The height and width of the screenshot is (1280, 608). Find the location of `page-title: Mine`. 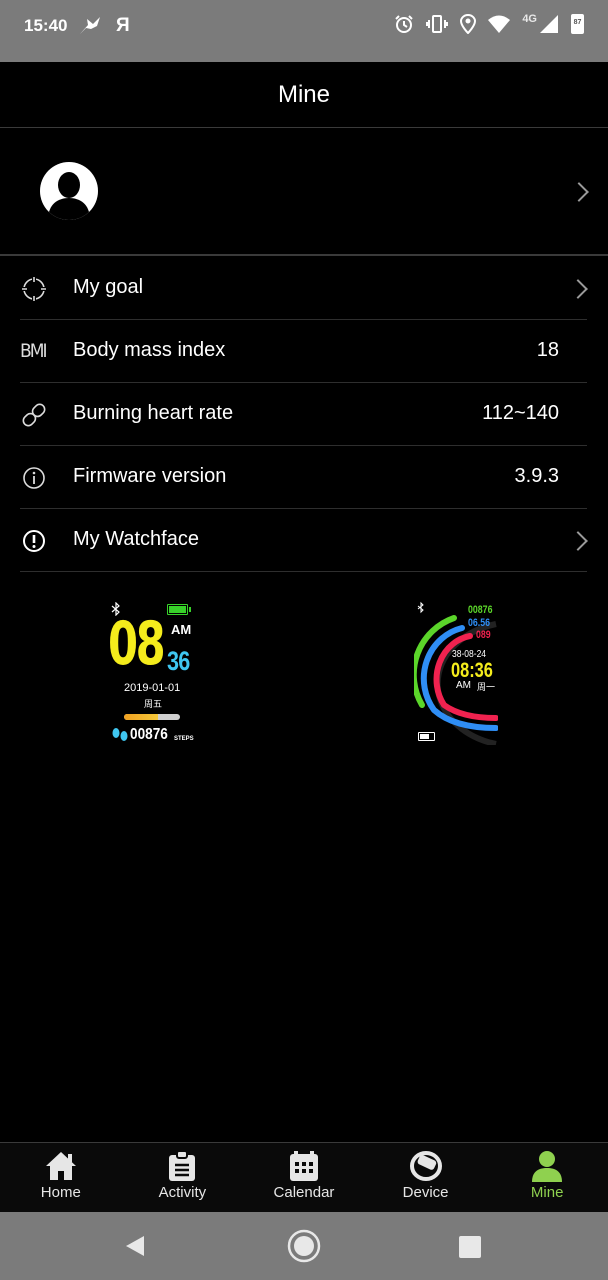

page-title: Mine is located at coordinates (304, 94).